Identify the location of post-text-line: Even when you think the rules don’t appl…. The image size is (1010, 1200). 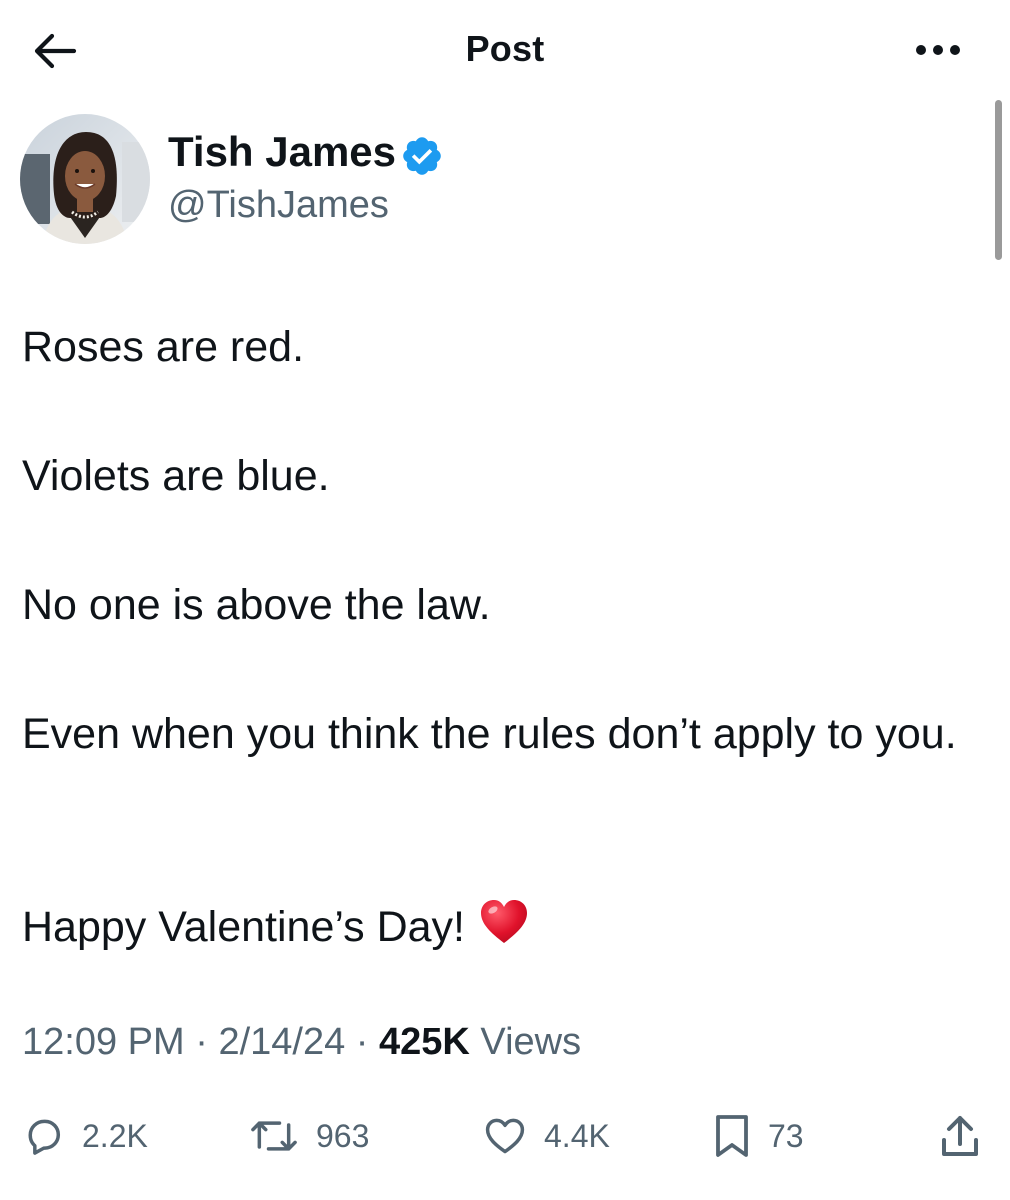
(489, 734).